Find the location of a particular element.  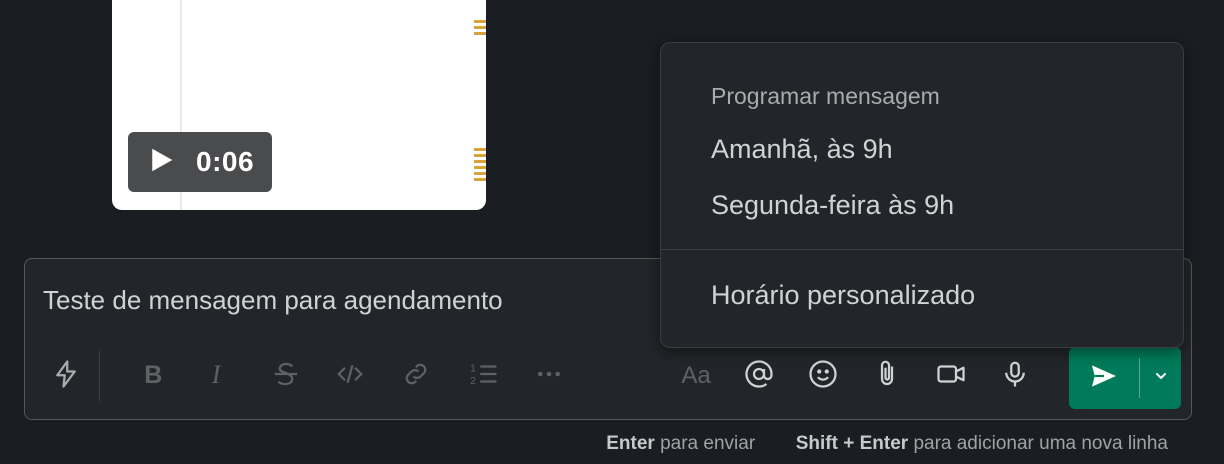

enter-key-label: Enter is located at coordinates (630, 443).